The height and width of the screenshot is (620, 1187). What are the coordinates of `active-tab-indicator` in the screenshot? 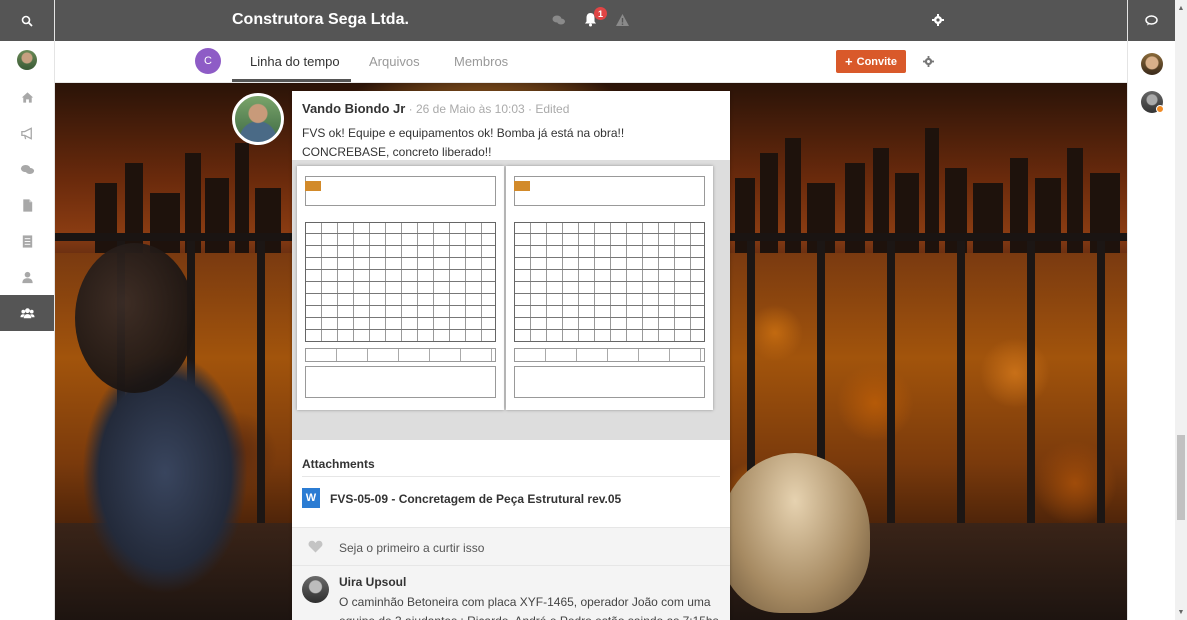 It's located at (291, 80).